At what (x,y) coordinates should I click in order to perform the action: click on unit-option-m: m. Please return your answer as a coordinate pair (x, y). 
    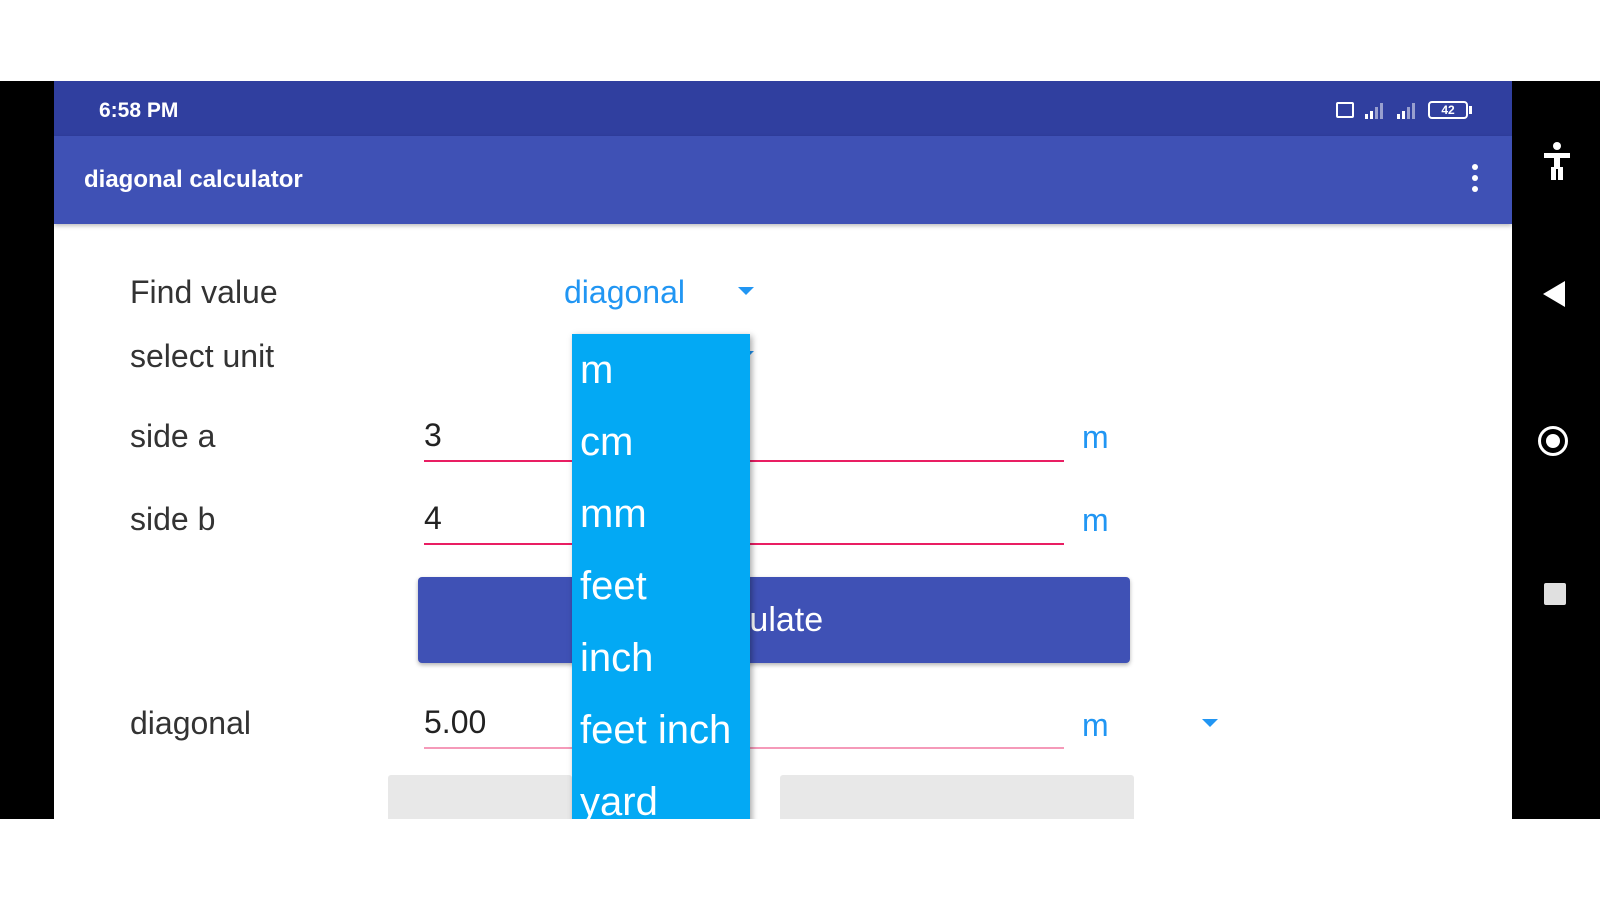
    Looking at the image, I should click on (661, 370).